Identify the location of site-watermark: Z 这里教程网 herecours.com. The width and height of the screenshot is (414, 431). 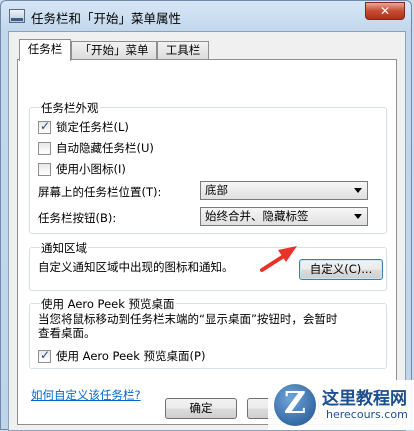
(341, 405).